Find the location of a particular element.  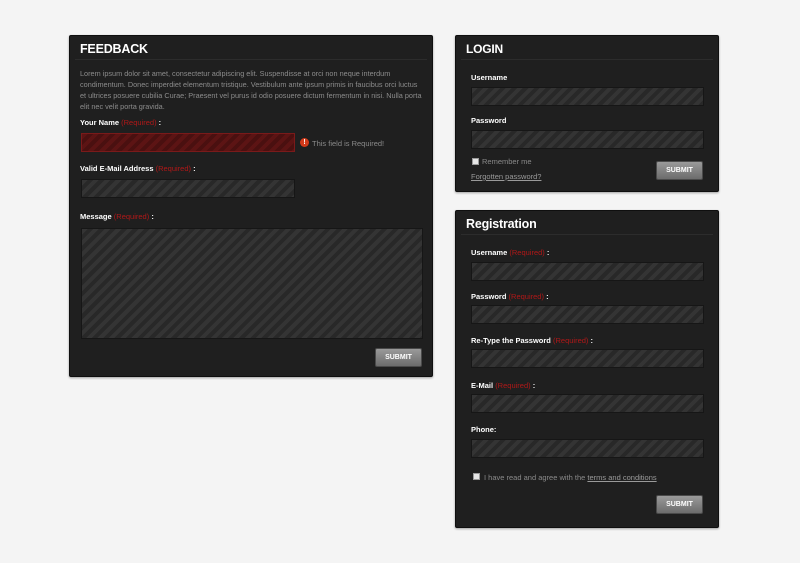

name-required: (Required) is located at coordinates (139, 122).